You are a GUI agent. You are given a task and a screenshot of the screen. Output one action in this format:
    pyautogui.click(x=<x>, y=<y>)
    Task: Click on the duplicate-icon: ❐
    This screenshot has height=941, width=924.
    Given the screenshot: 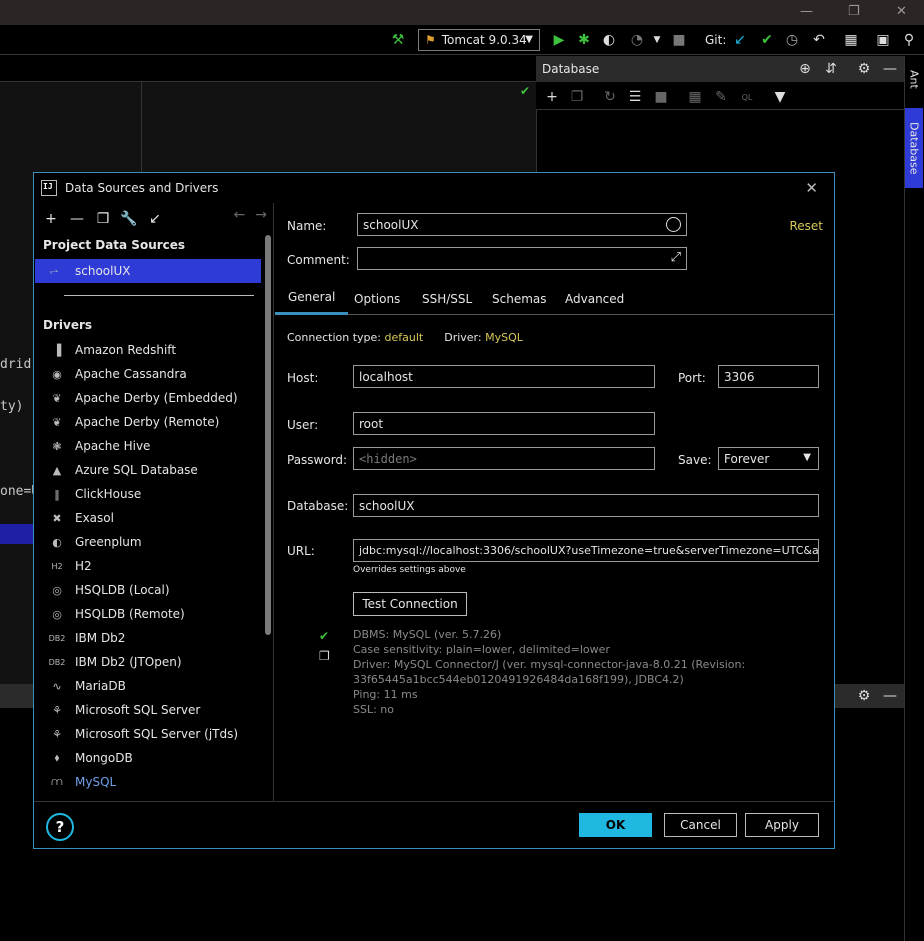 What is the action you would take?
    pyautogui.click(x=103, y=219)
    